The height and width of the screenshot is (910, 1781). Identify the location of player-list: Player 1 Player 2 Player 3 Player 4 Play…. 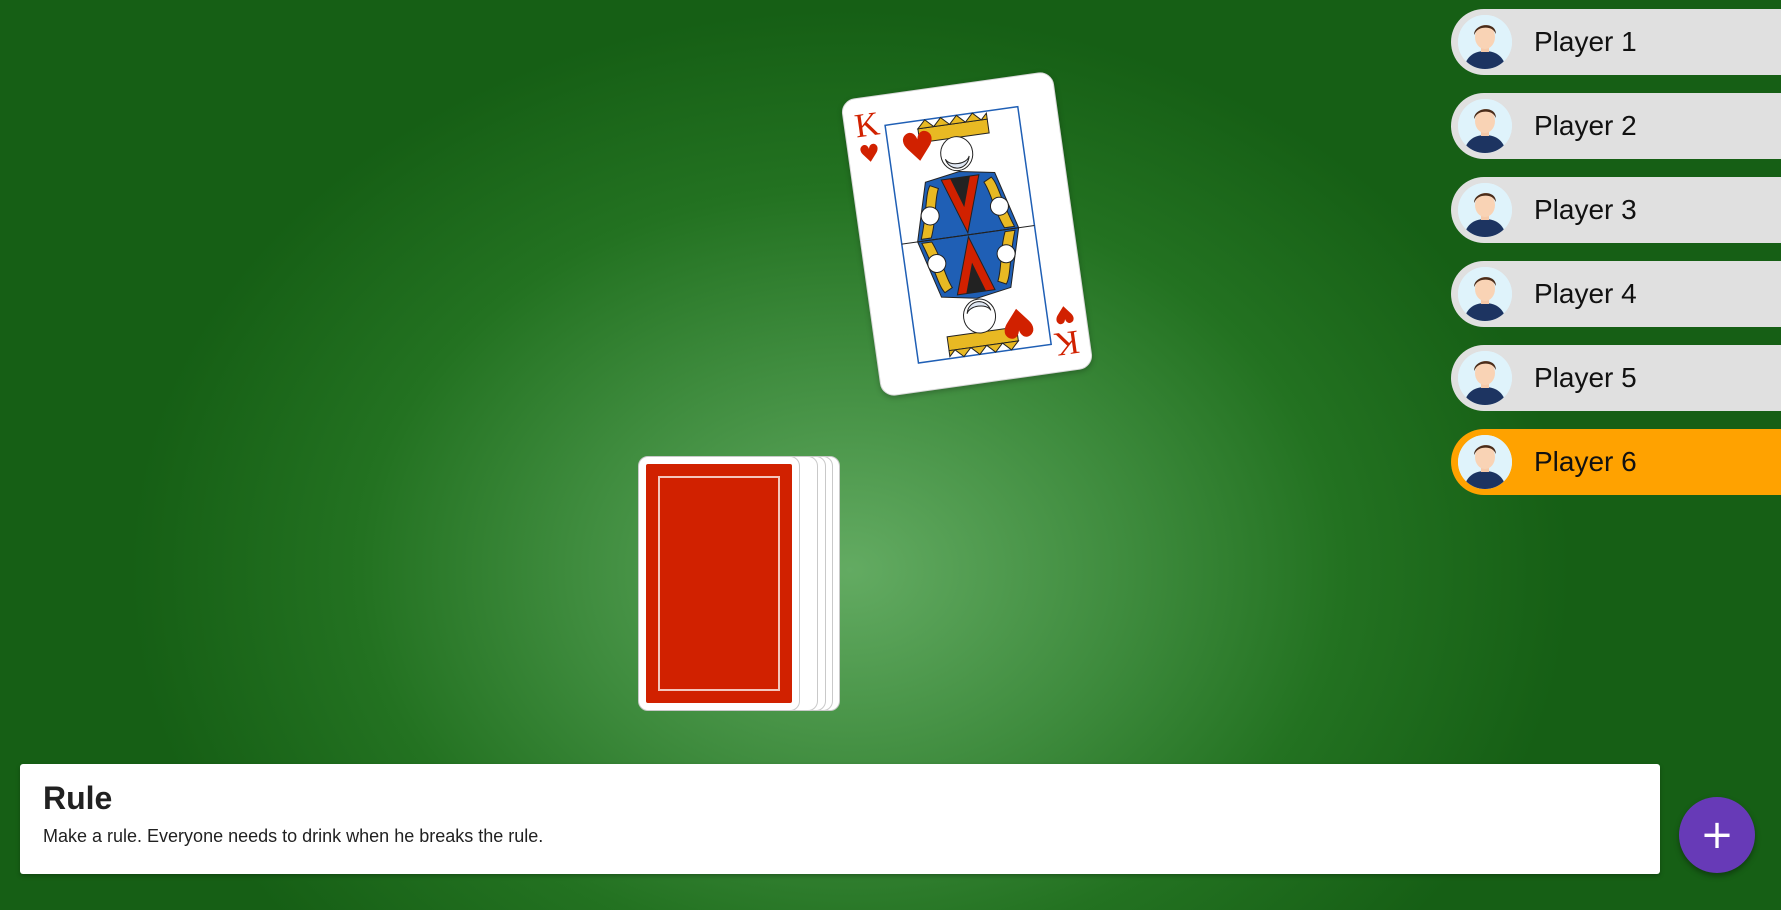
(1616, 261).